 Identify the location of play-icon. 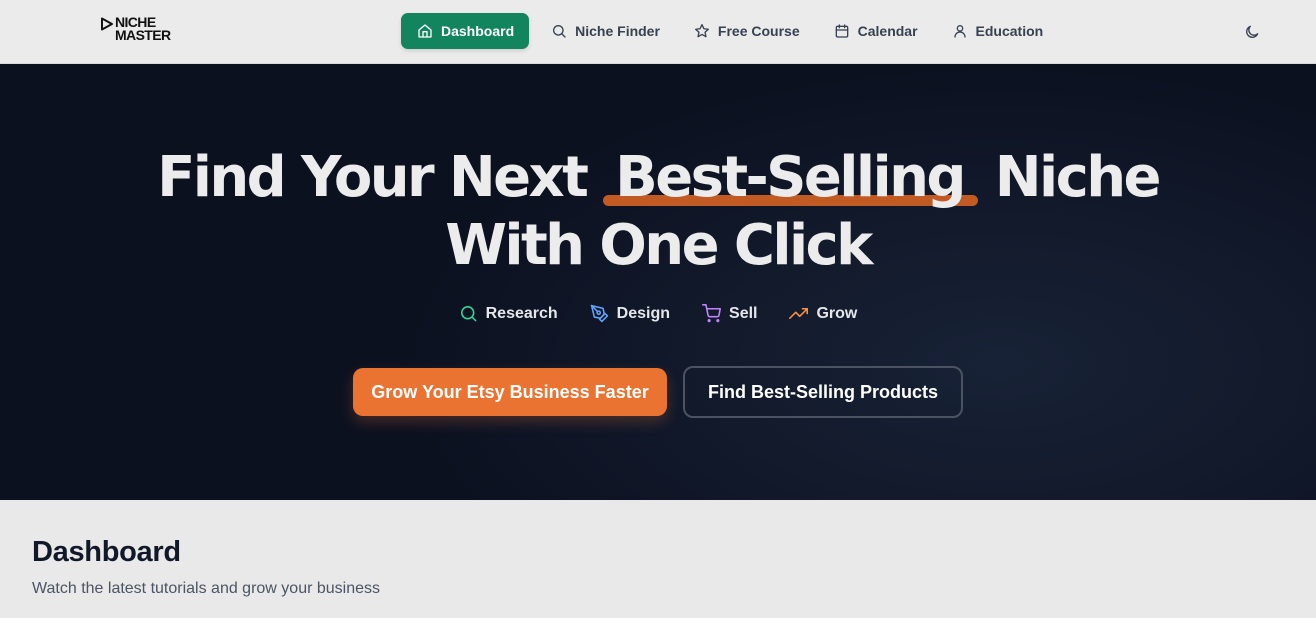
(107, 24).